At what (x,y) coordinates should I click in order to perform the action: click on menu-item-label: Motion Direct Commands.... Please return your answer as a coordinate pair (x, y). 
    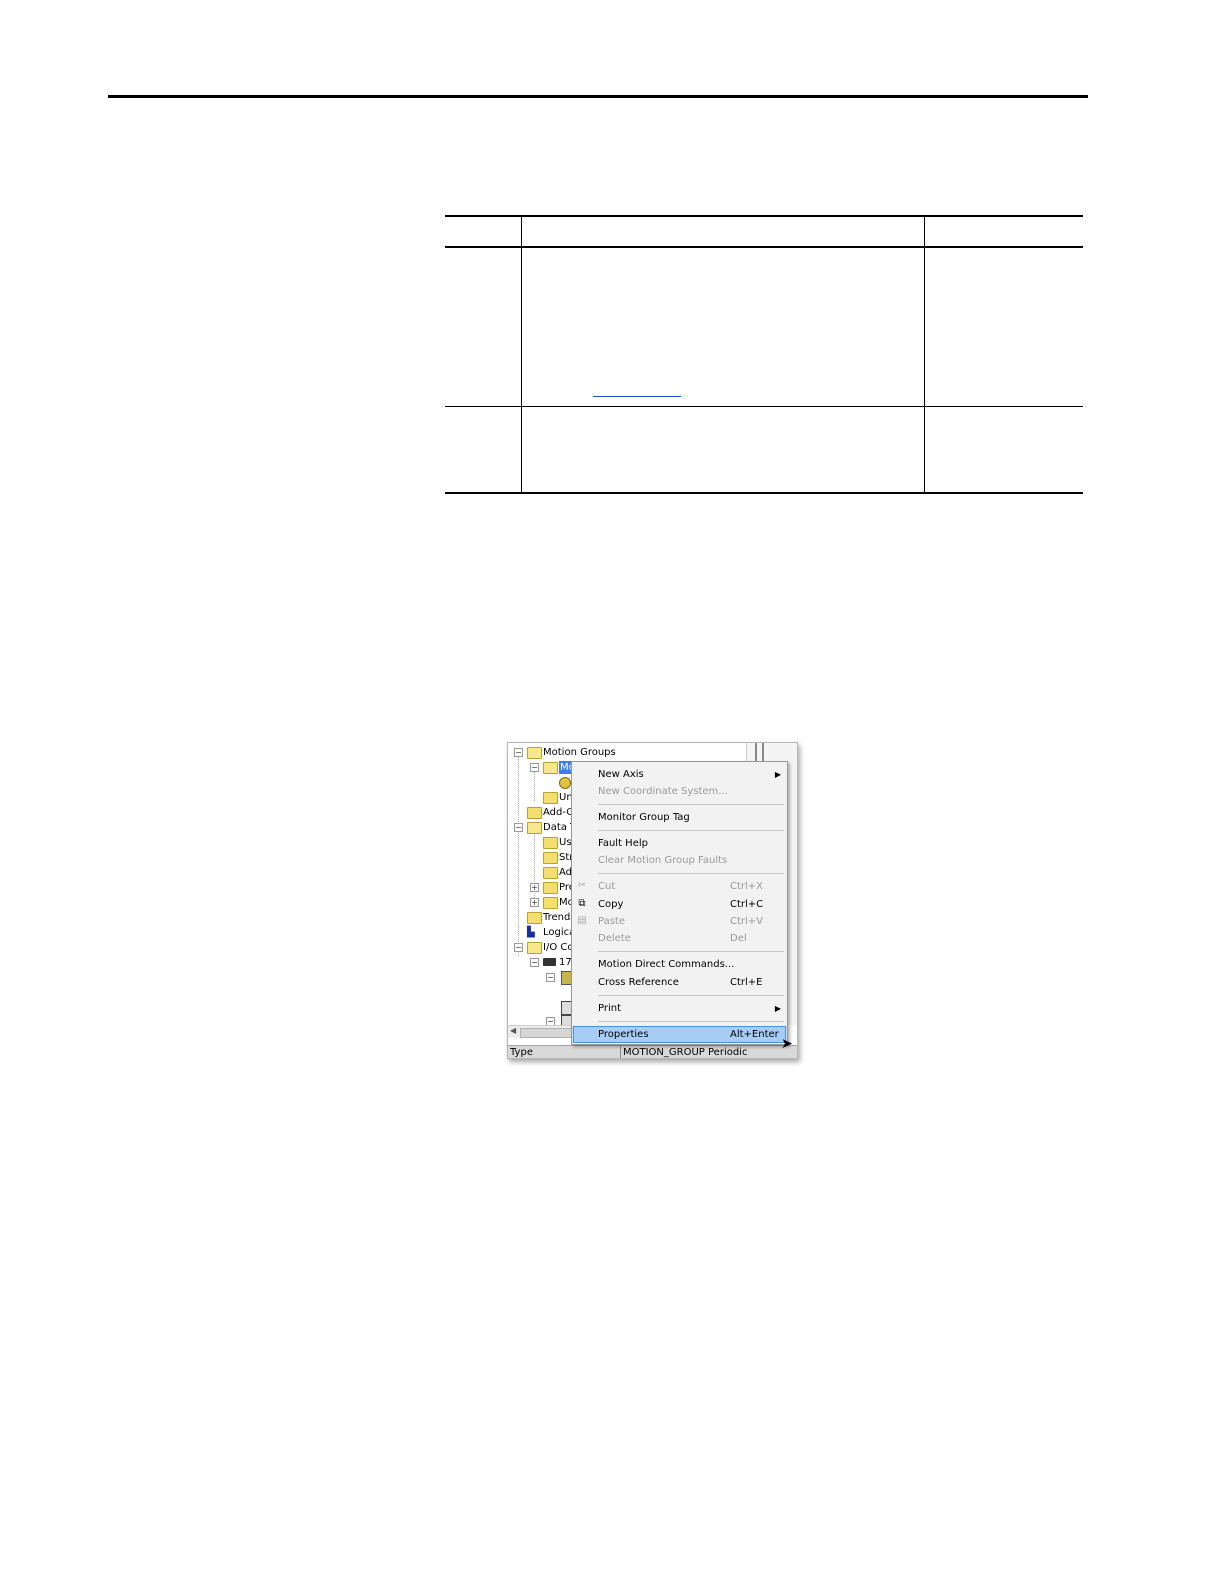
    Looking at the image, I should click on (666, 964).